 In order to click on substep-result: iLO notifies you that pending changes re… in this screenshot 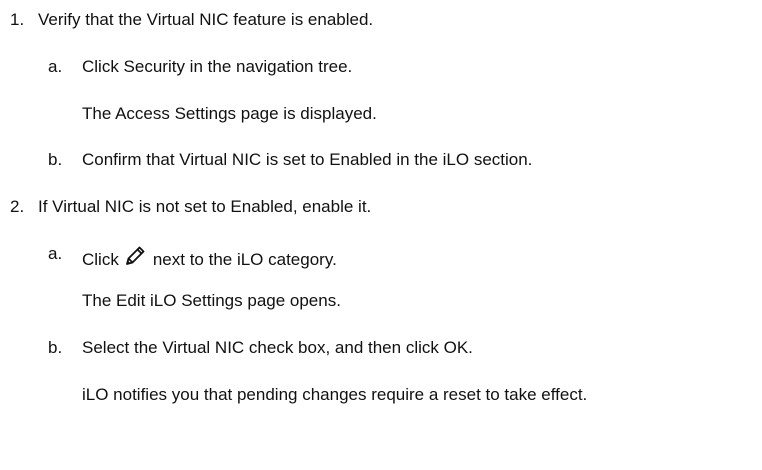, I will do `click(335, 394)`.